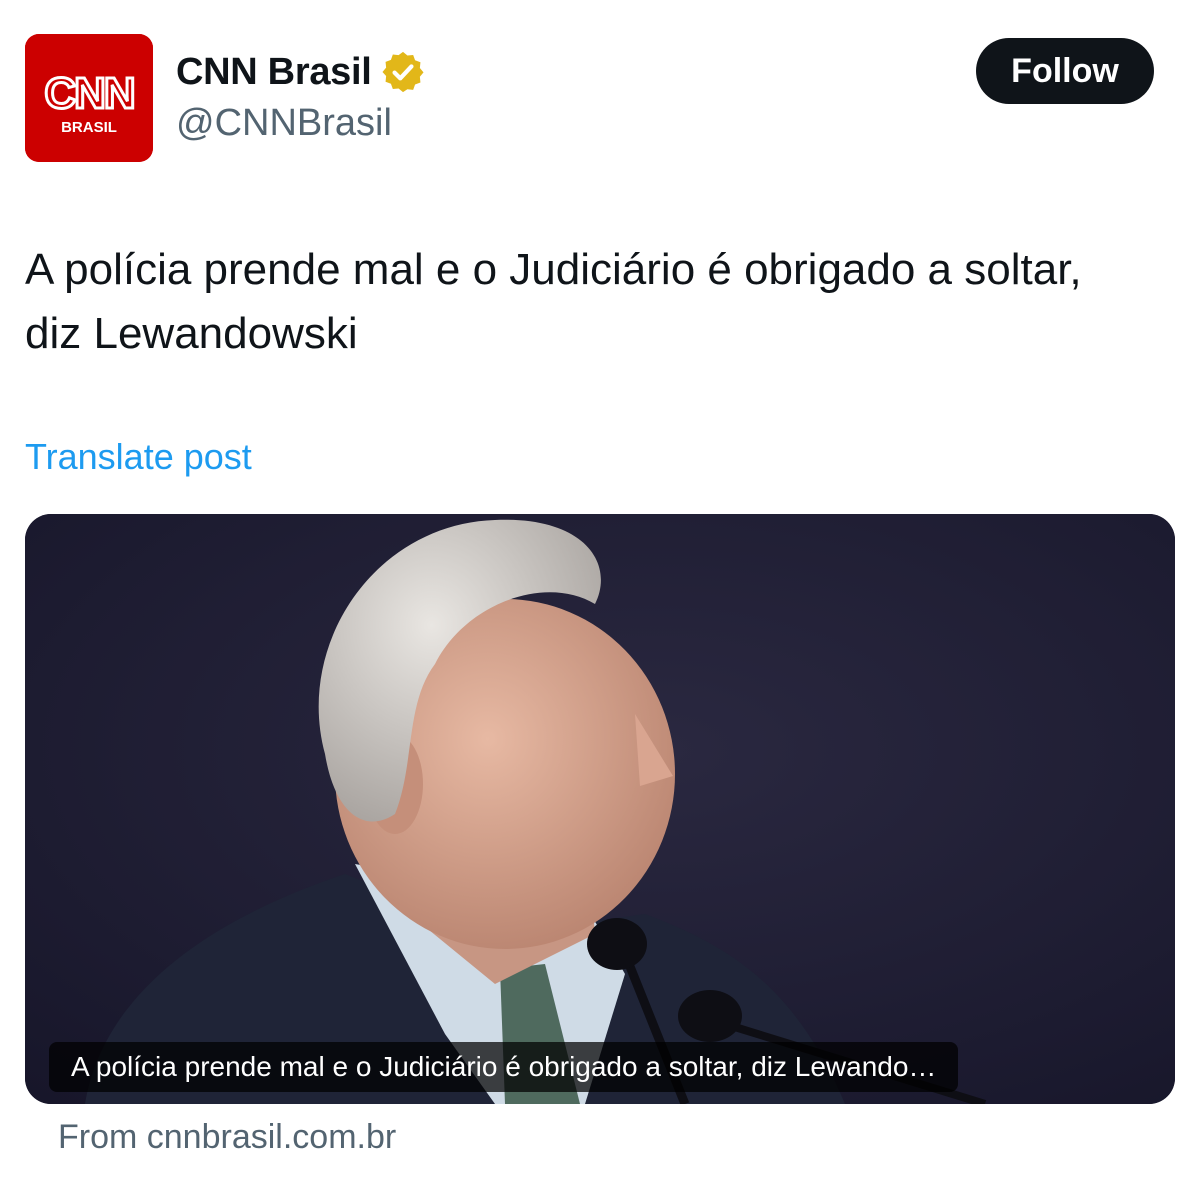 Image resolution: width=1200 pixels, height=1196 pixels. I want to click on verified-badge-icon, so click(402, 72).